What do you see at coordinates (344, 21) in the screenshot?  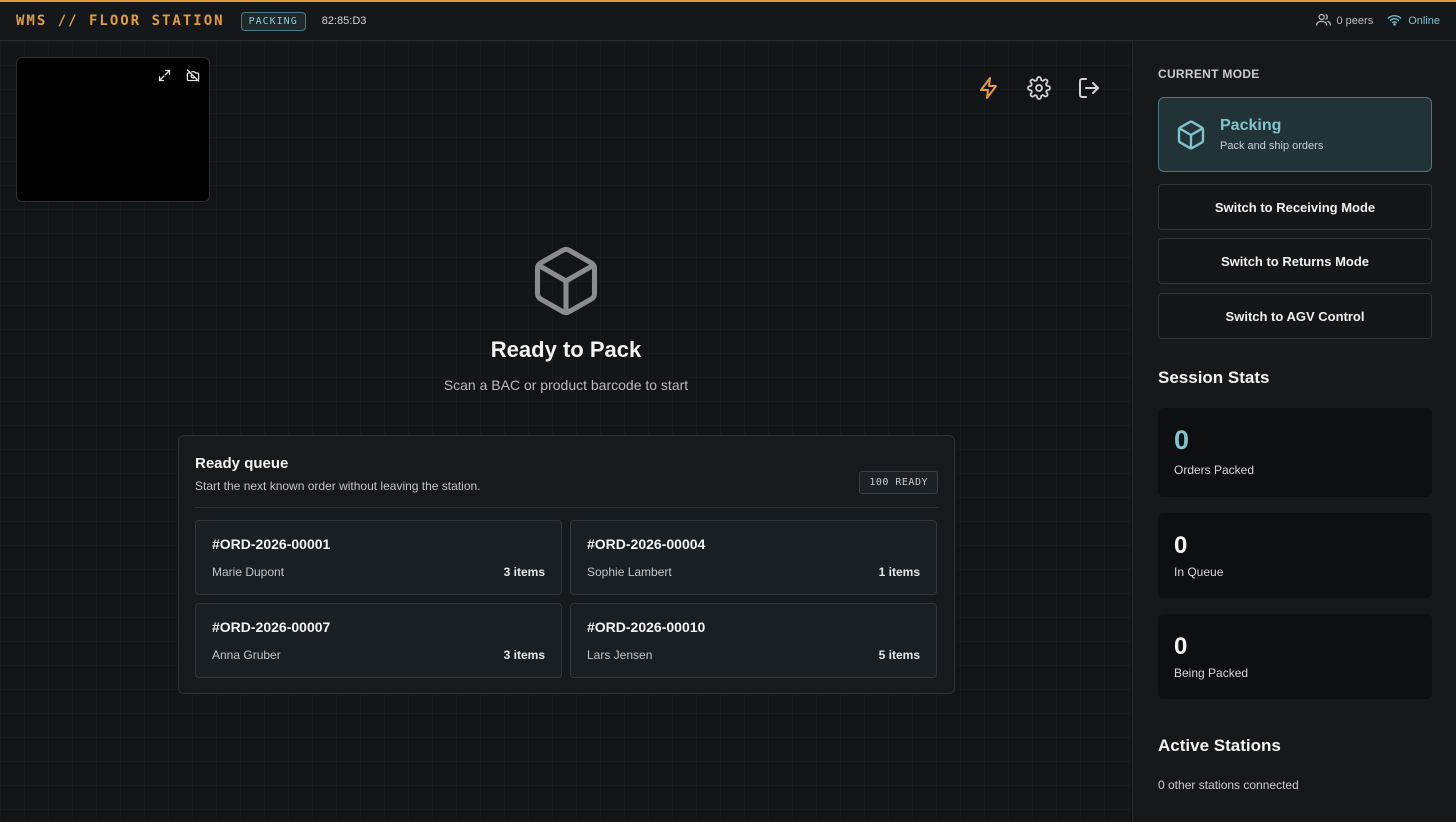 I see `station-id: 82:85:D3` at bounding box center [344, 21].